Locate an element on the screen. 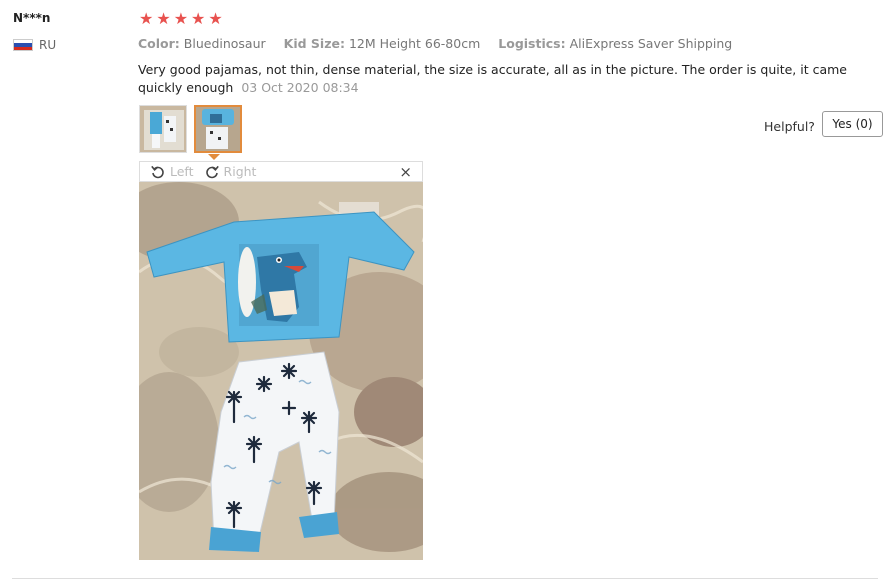 The height and width of the screenshot is (581, 890). thumbnail-pointer is located at coordinates (214, 157).